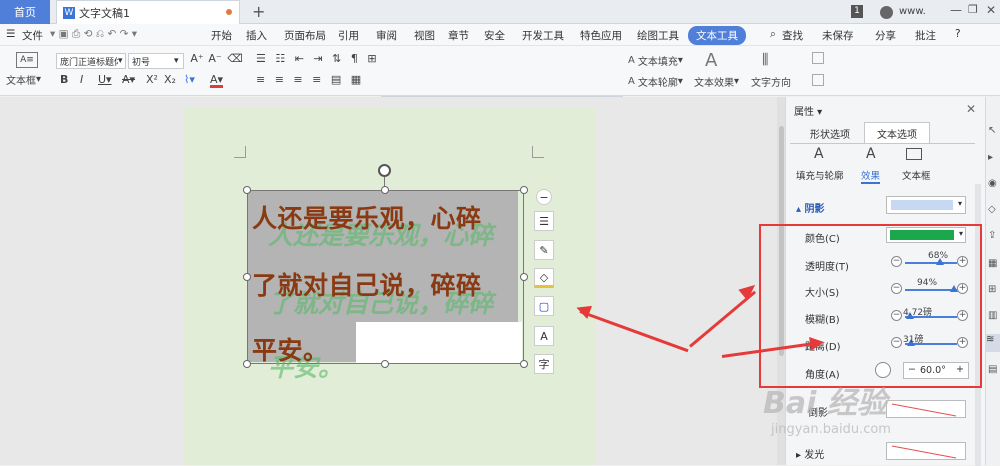 Image resolution: width=1000 pixels, height=466 pixels. I want to click on bold-button: B, so click(64, 79).